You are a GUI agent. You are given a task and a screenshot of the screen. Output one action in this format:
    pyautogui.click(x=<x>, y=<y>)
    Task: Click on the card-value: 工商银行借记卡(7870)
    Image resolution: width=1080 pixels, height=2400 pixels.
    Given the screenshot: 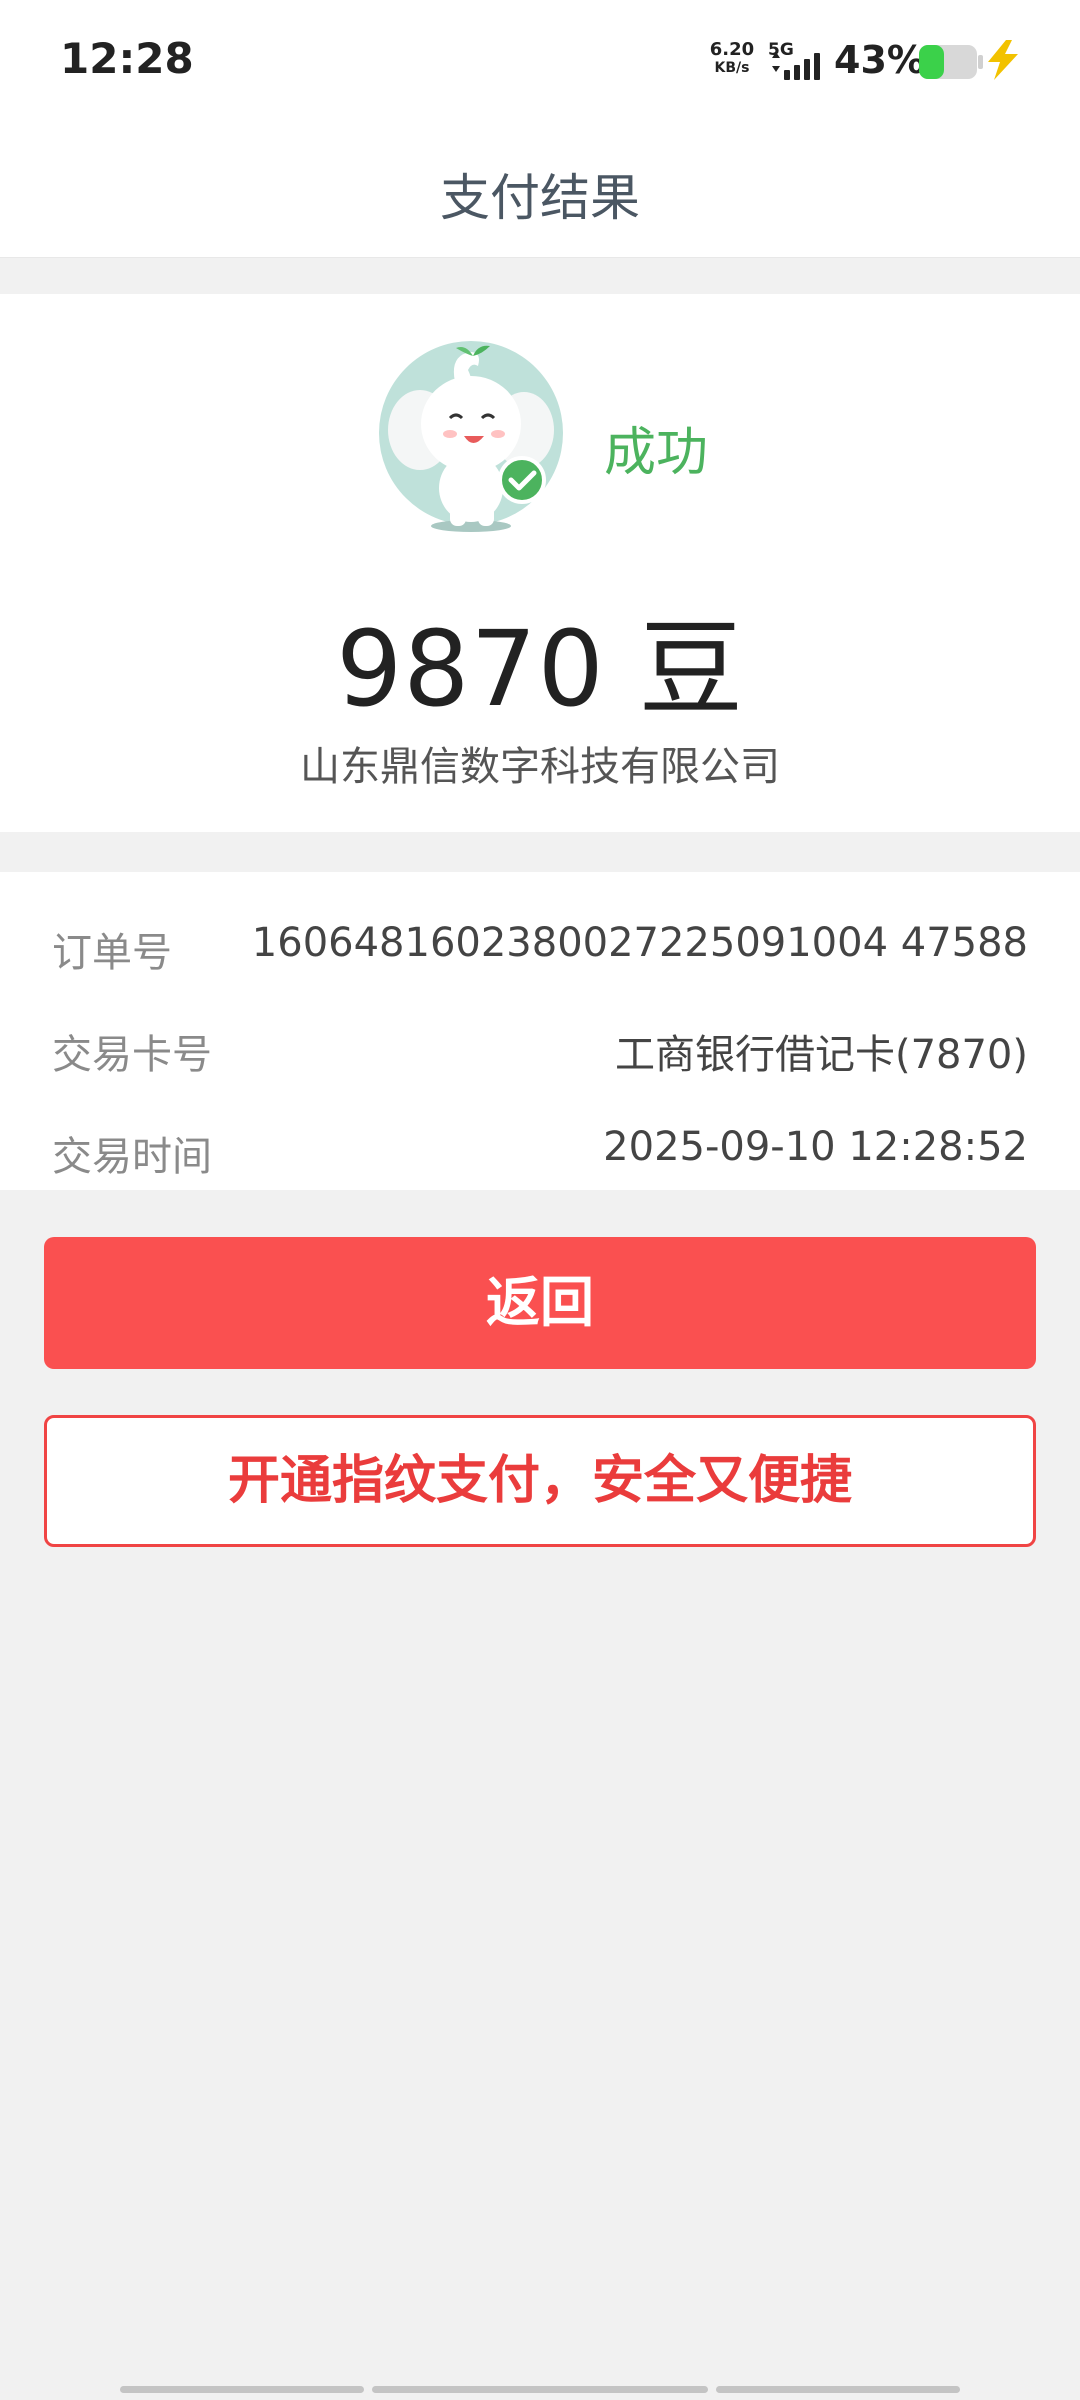 What is the action you would take?
    pyautogui.click(x=821, y=1055)
    